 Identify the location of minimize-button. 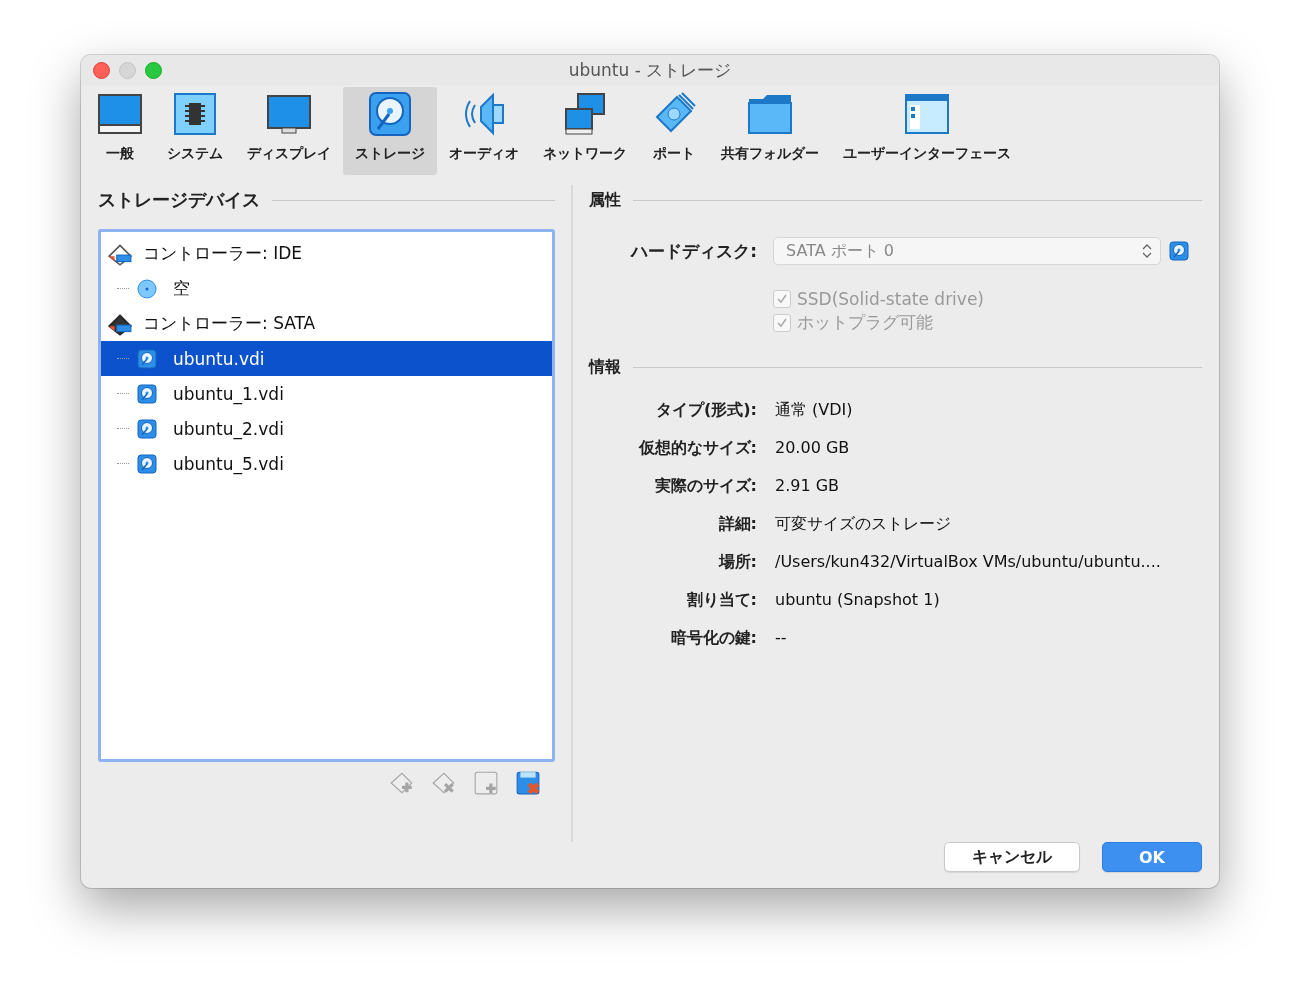
(127, 70).